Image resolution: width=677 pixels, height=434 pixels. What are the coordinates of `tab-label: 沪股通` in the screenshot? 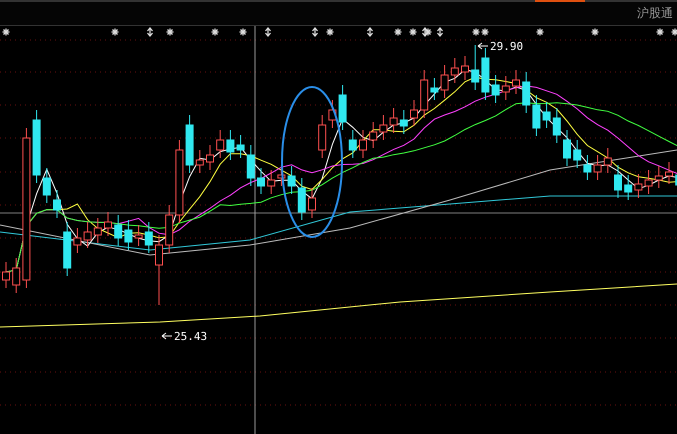 It's located at (657, 15).